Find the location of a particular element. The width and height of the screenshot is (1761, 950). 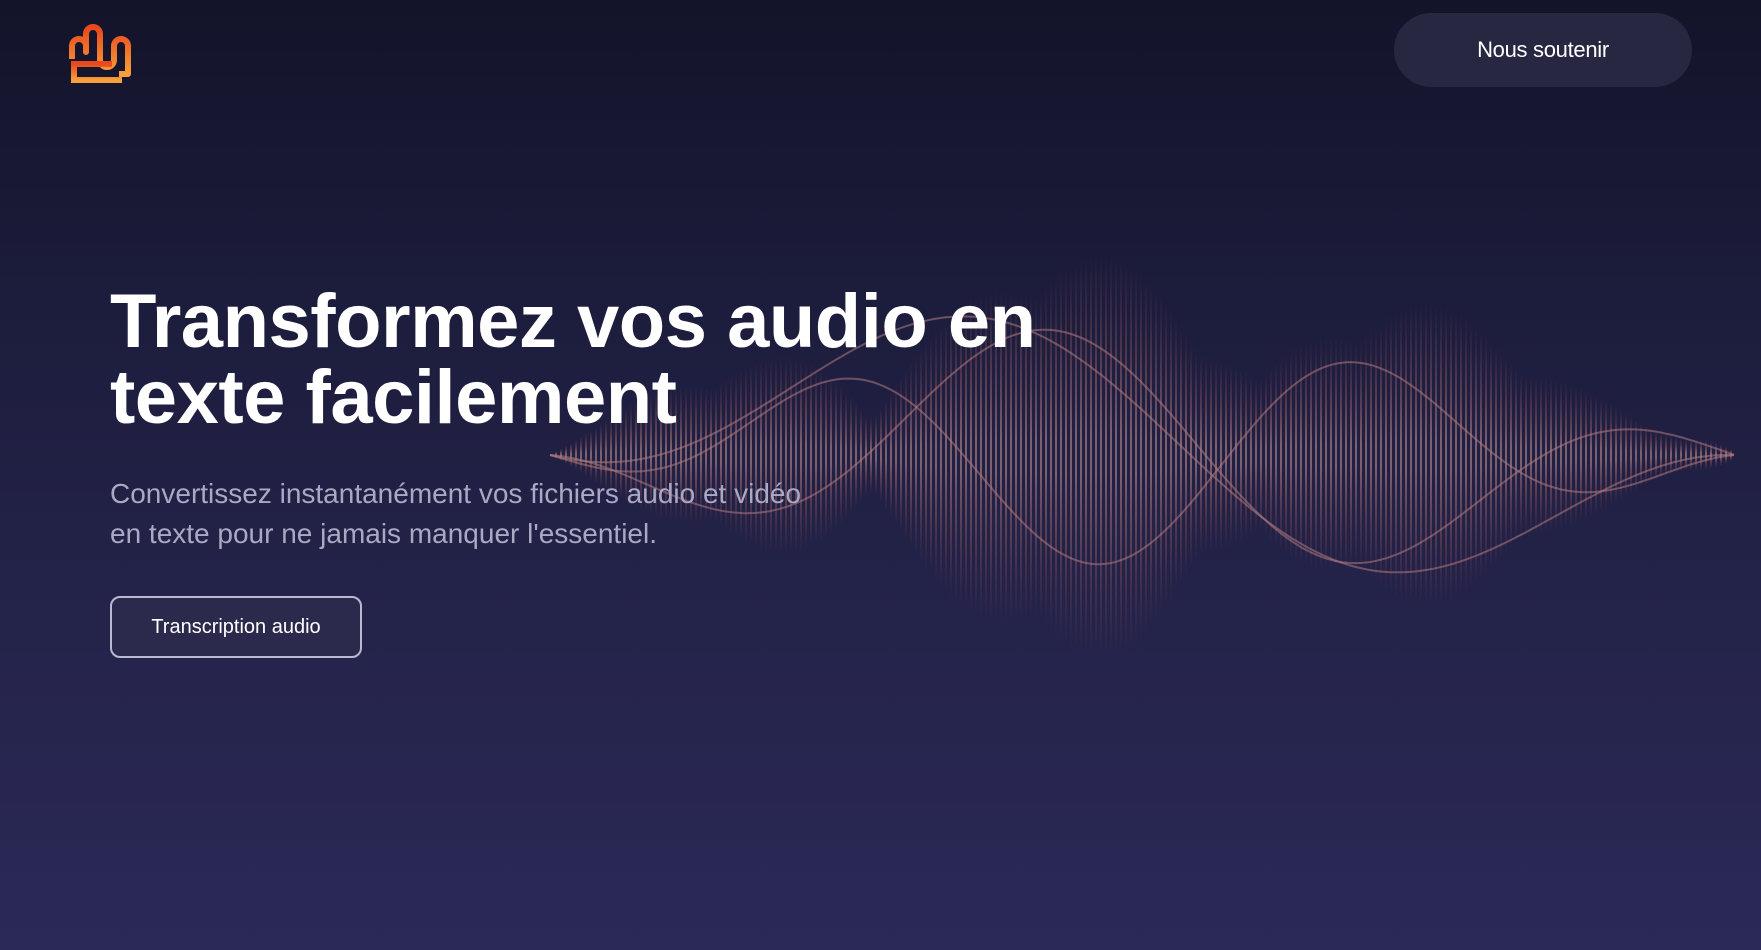

hero-title-line-1: Transformez vos audio en is located at coordinates (573, 321).